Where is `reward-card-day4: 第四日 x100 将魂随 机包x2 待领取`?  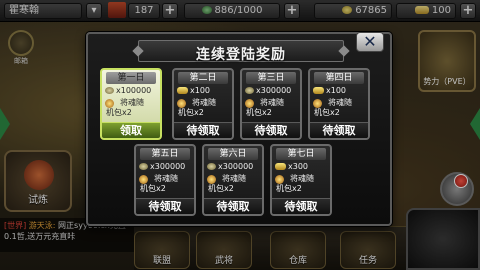
reward-card-day4: 第四日 x100 将魂随 机包x2 待领取 is located at coordinates (339, 104).